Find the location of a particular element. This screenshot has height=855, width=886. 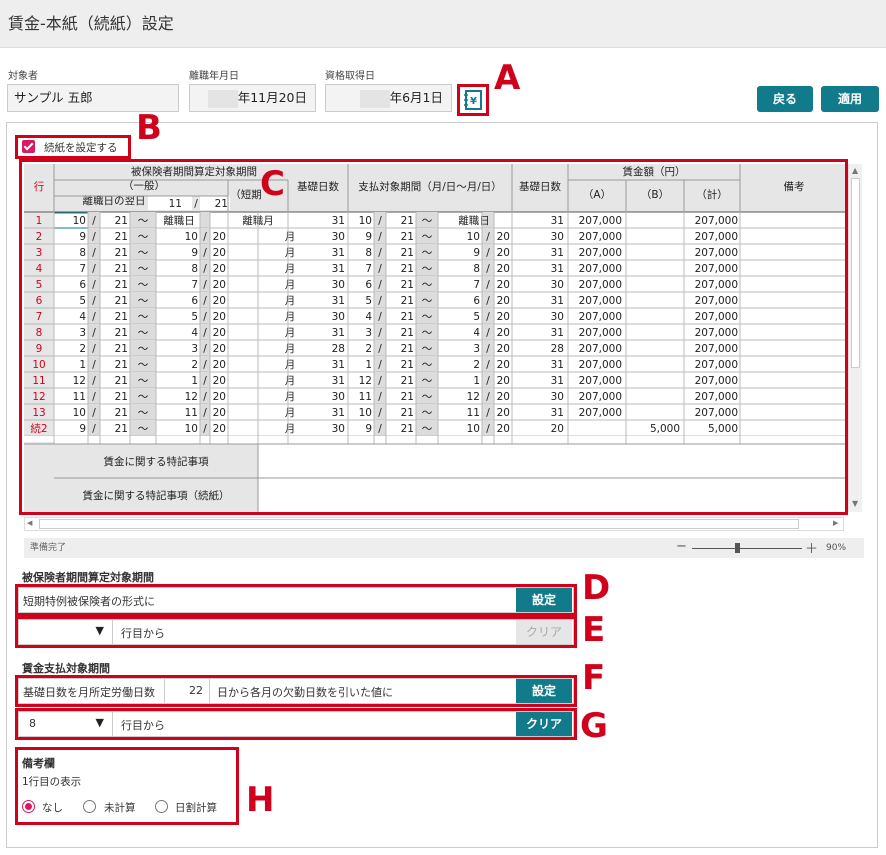

annotation-h: H is located at coordinates (260, 800).